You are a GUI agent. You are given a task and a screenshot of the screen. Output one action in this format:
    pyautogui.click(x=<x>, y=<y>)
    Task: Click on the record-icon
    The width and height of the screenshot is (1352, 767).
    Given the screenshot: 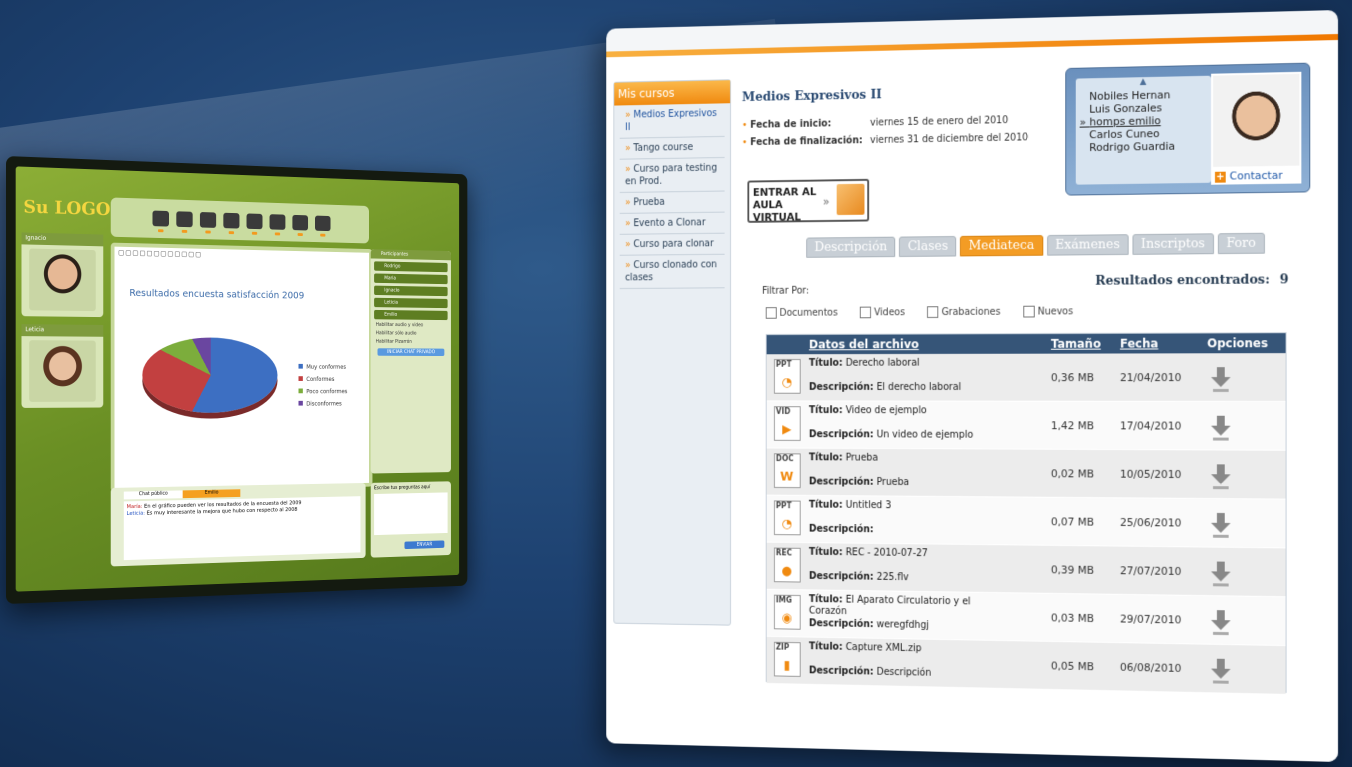 What is the action you would take?
    pyautogui.click(x=208, y=220)
    